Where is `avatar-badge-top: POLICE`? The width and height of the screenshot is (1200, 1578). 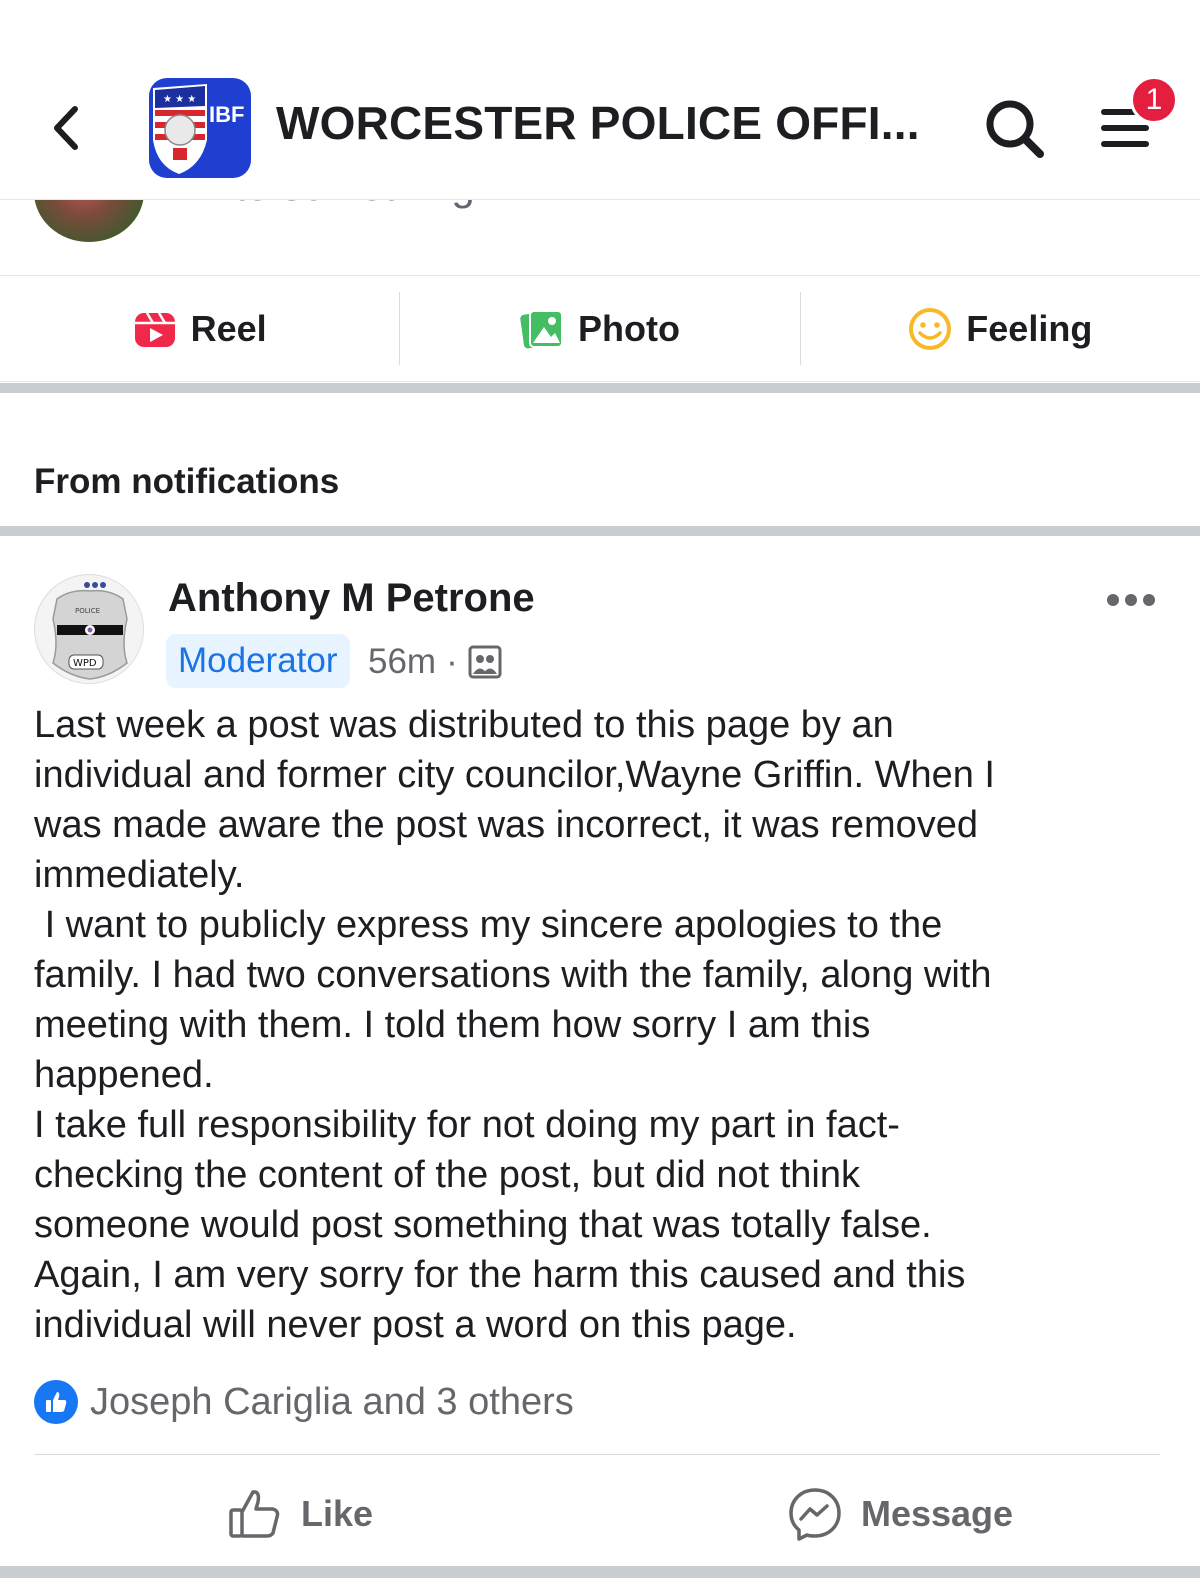
avatar-badge-top: POLICE is located at coordinates (87, 611).